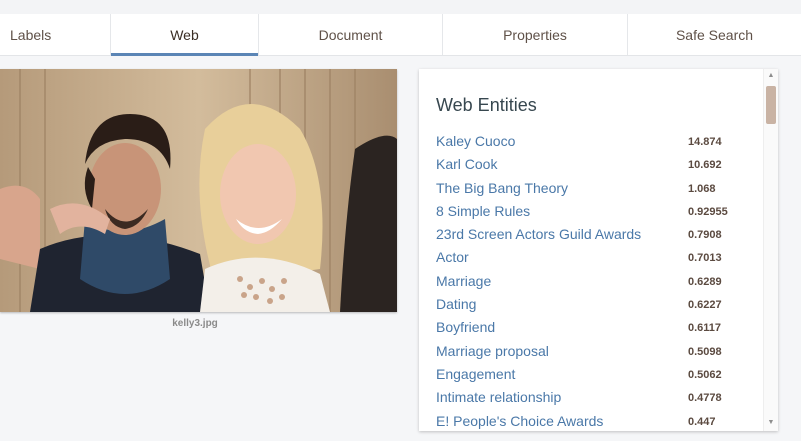 The height and width of the screenshot is (441, 801). Describe the element at coordinates (705, 351) in the screenshot. I see `entity-score: 0.5098` at that location.